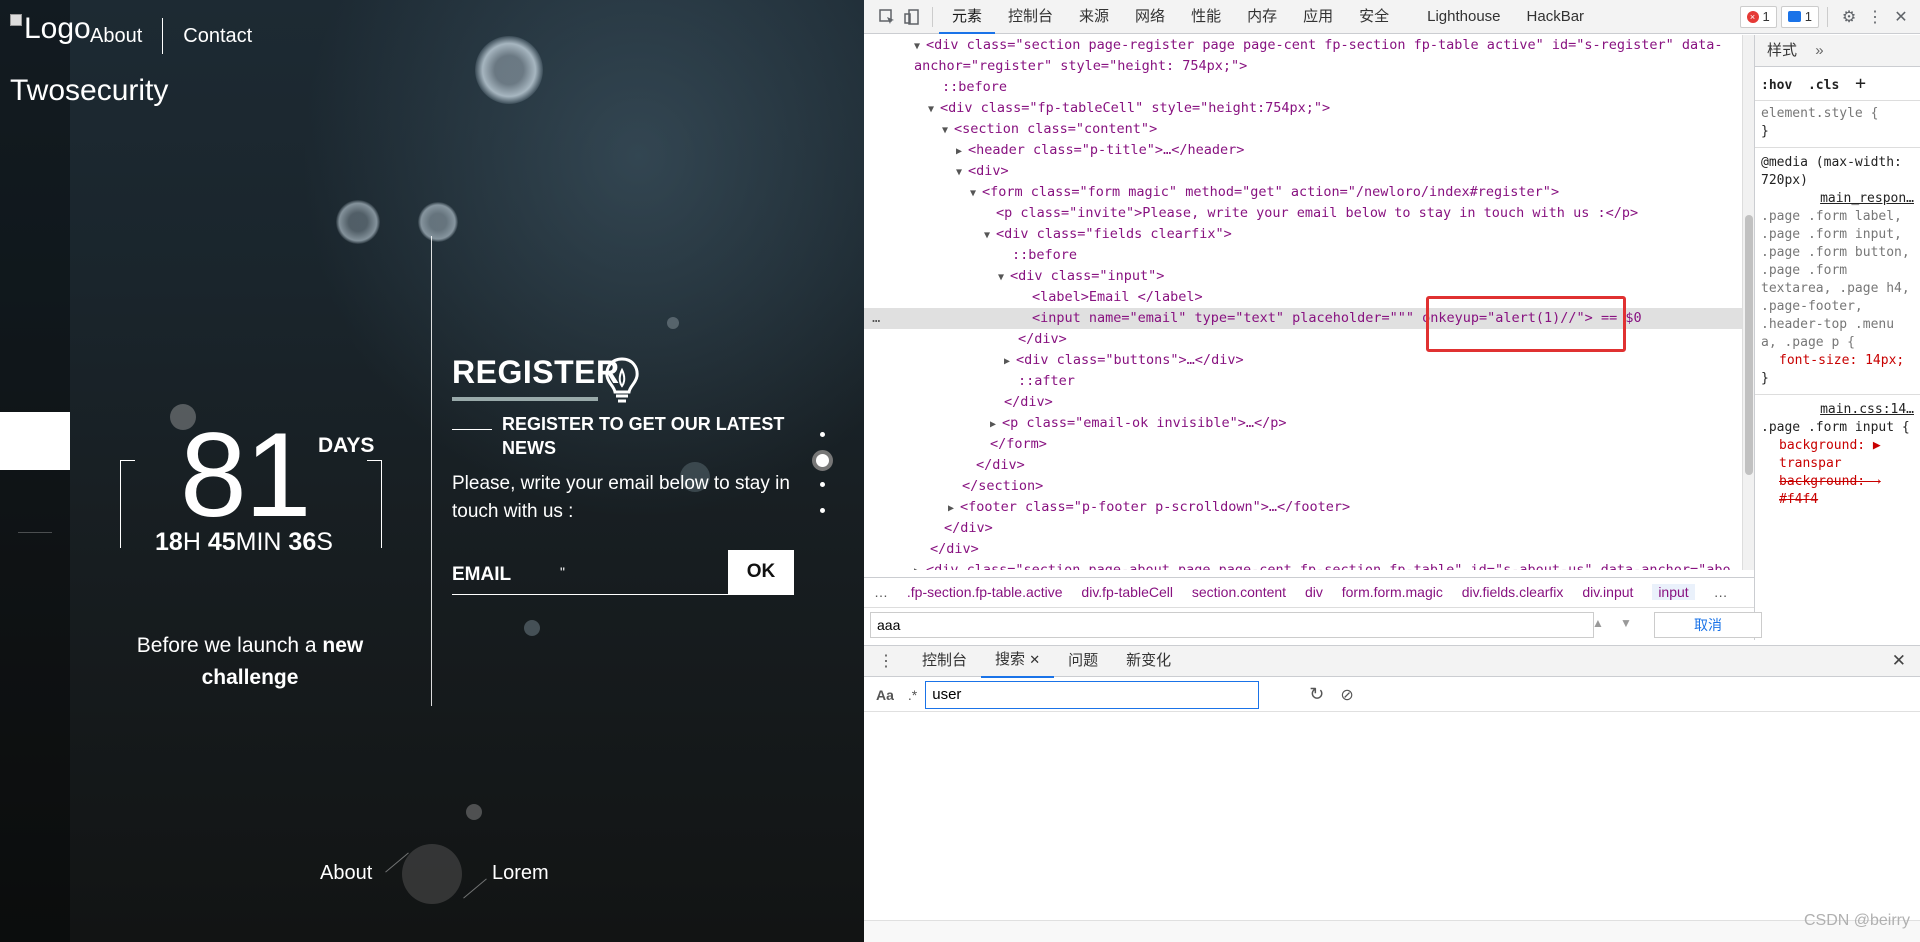 The image size is (1920, 942). What do you see at coordinates (982, 171) in the screenshot?
I see `dom-node: ▼ <div>` at bounding box center [982, 171].